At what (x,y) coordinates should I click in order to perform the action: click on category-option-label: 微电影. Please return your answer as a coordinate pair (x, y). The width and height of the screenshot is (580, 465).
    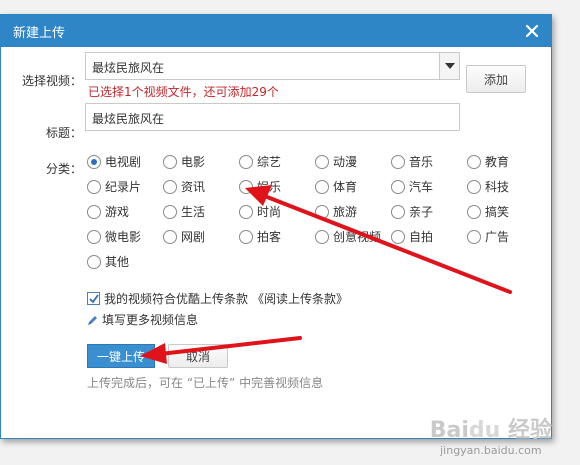
    Looking at the image, I should click on (123, 237).